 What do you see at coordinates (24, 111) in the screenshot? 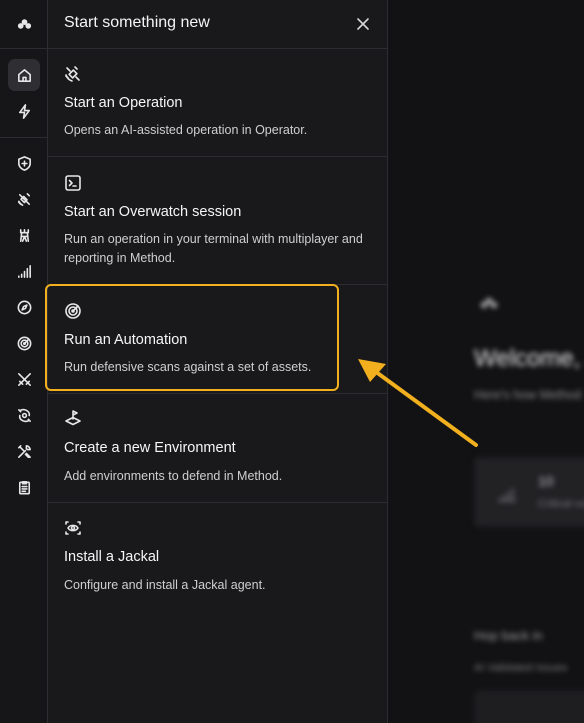
I see `lightning-icon` at bounding box center [24, 111].